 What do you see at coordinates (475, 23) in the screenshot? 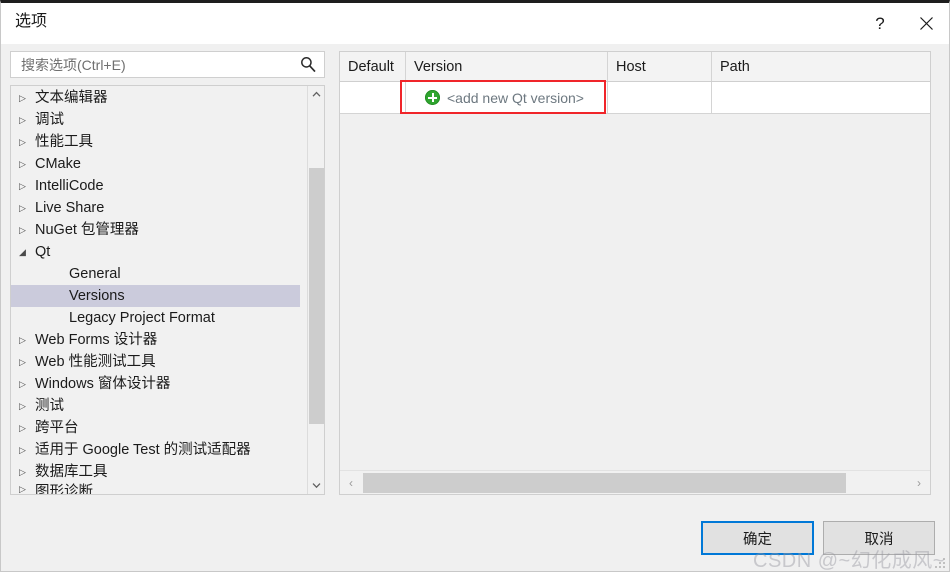
I see `title-bar: 选项 ?` at bounding box center [475, 23].